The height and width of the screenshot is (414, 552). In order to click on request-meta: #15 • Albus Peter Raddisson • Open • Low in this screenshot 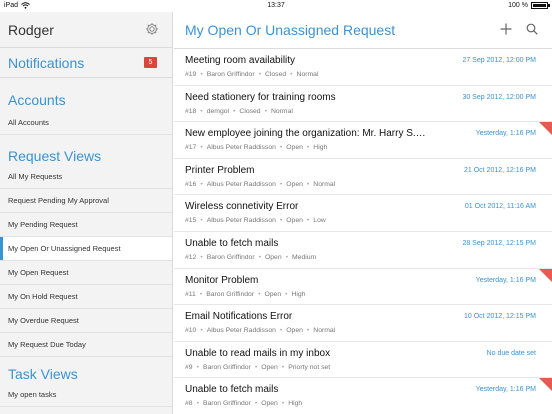, I will do `click(255, 221)`.